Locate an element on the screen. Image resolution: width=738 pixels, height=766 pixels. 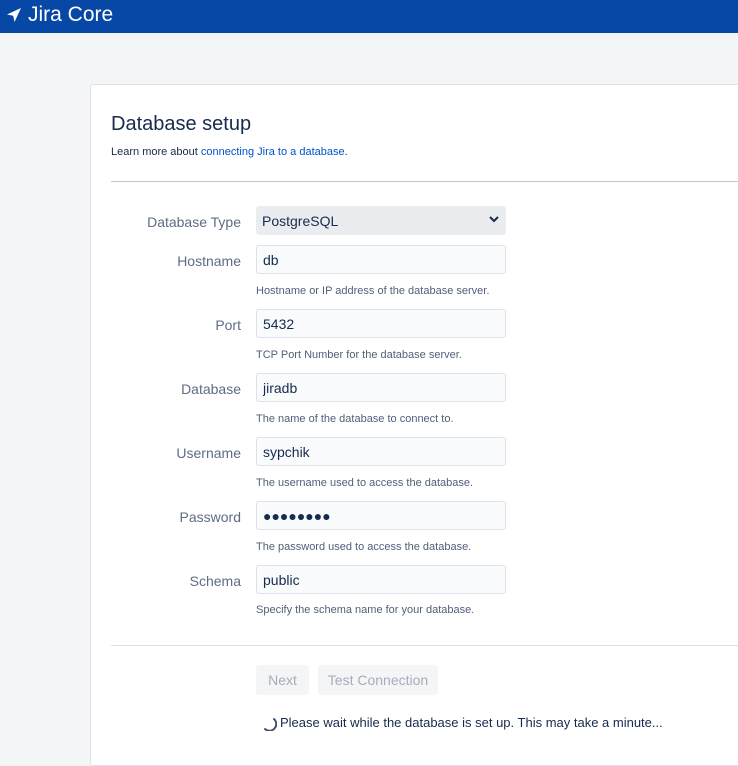
port-input is located at coordinates (381, 323).